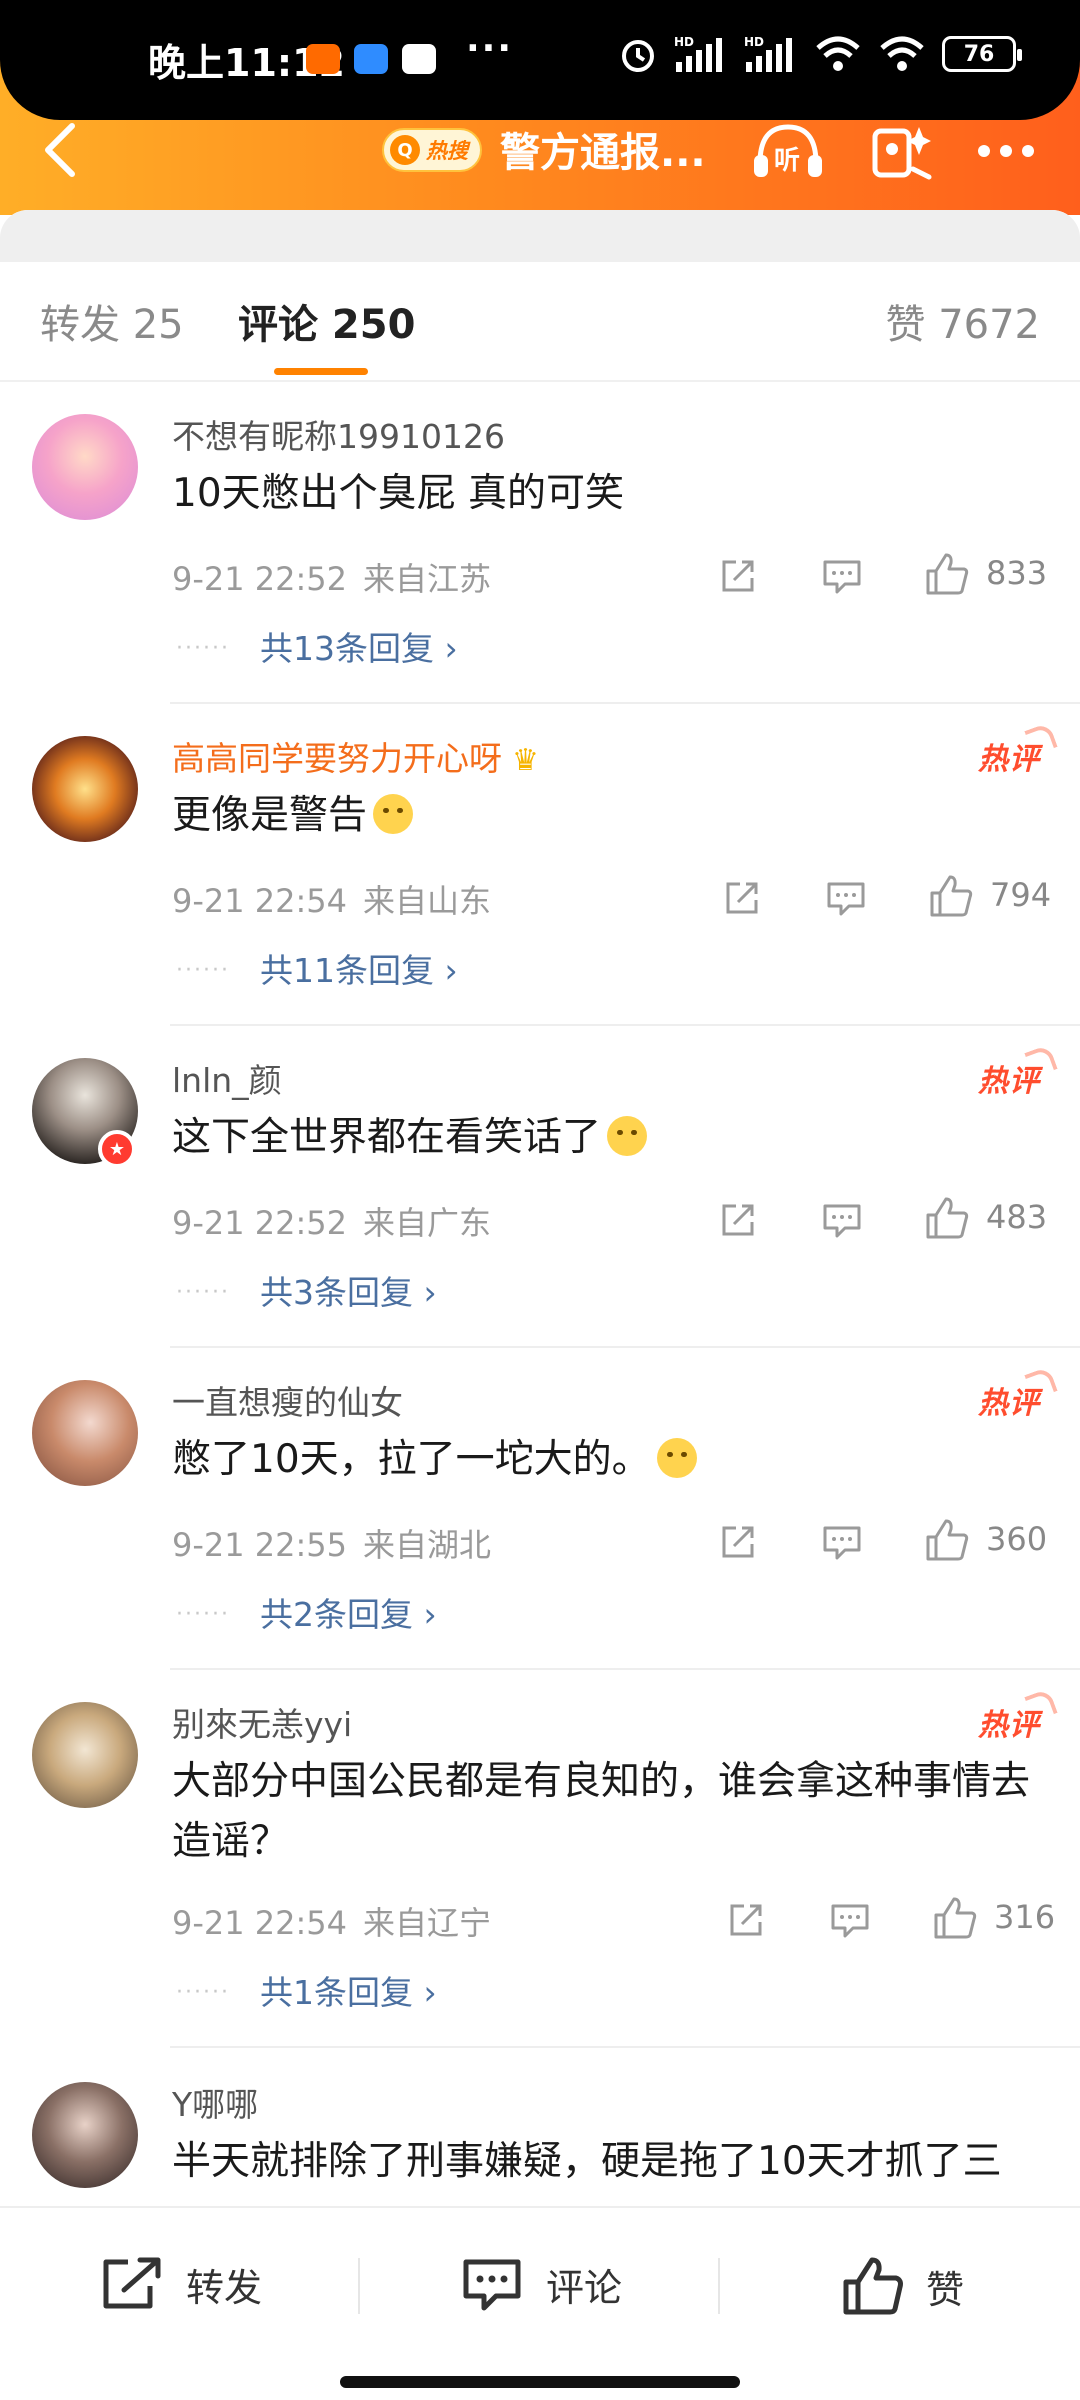  I want to click on more-button, so click(1006, 151).